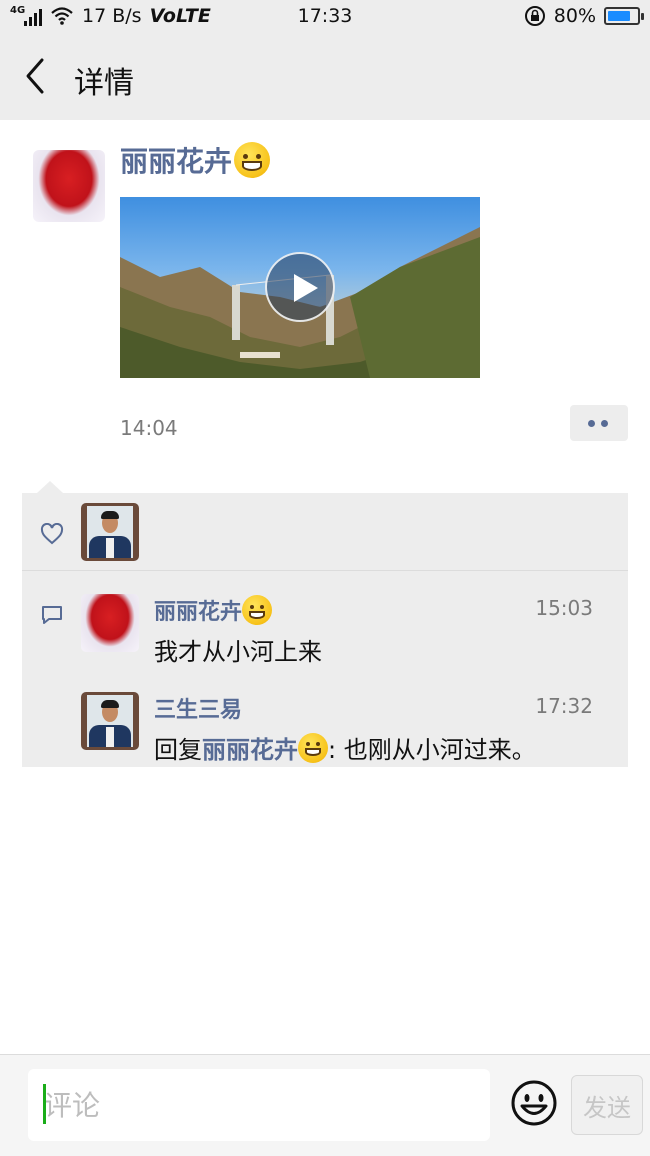 This screenshot has width=650, height=1156. What do you see at coordinates (564, 706) in the screenshot?
I see `comment-time: 17:32` at bounding box center [564, 706].